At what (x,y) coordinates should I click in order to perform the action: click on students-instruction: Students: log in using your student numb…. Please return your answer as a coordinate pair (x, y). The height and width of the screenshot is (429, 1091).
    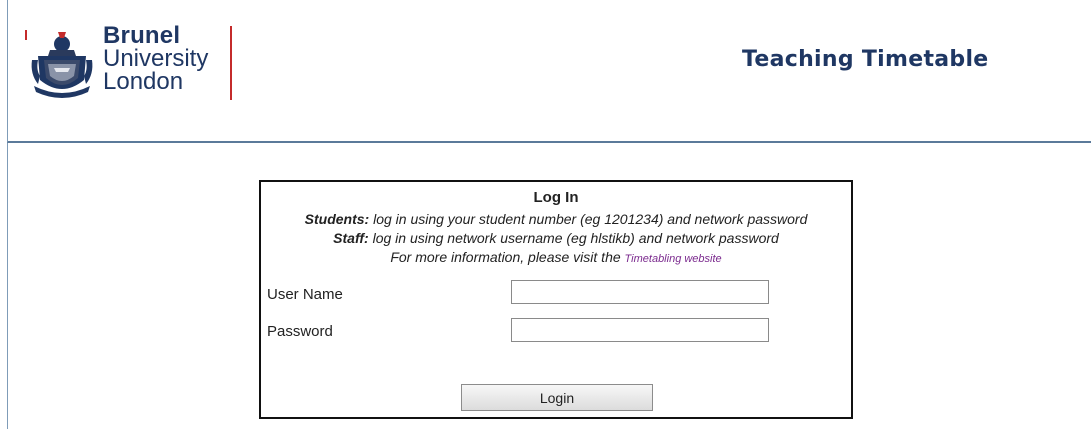
    Looking at the image, I should click on (556, 219).